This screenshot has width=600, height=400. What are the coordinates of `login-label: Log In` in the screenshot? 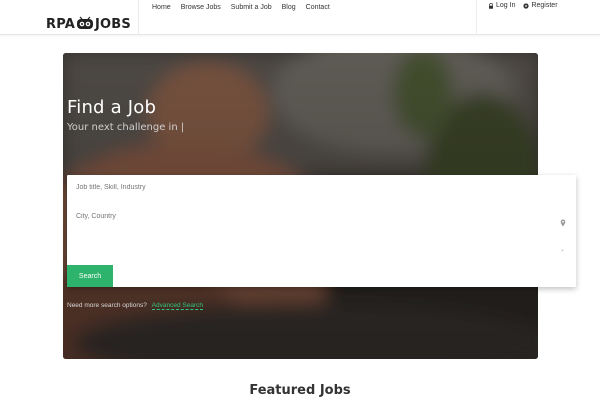 It's located at (506, 5).